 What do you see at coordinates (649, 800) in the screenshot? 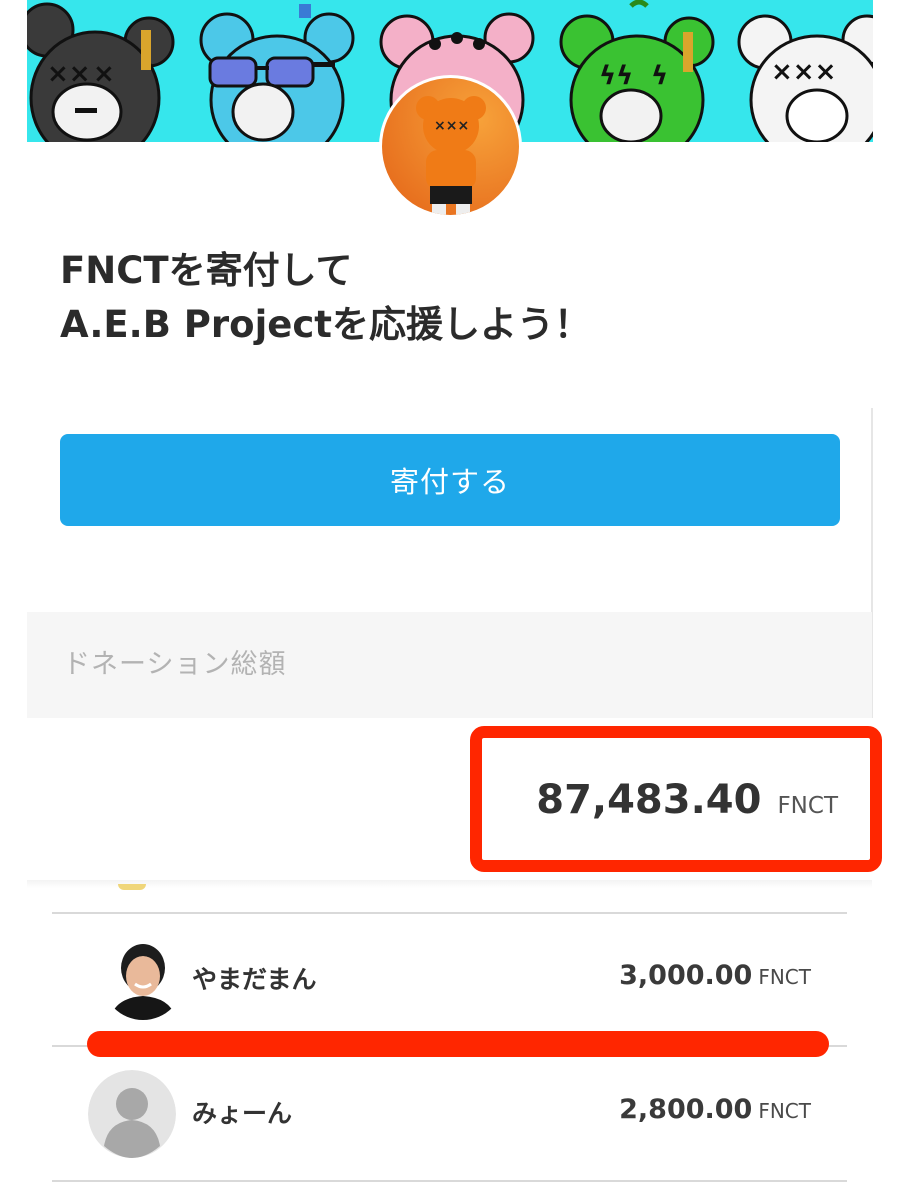
I see `donation-total-amount: 87,483.40` at bounding box center [649, 800].